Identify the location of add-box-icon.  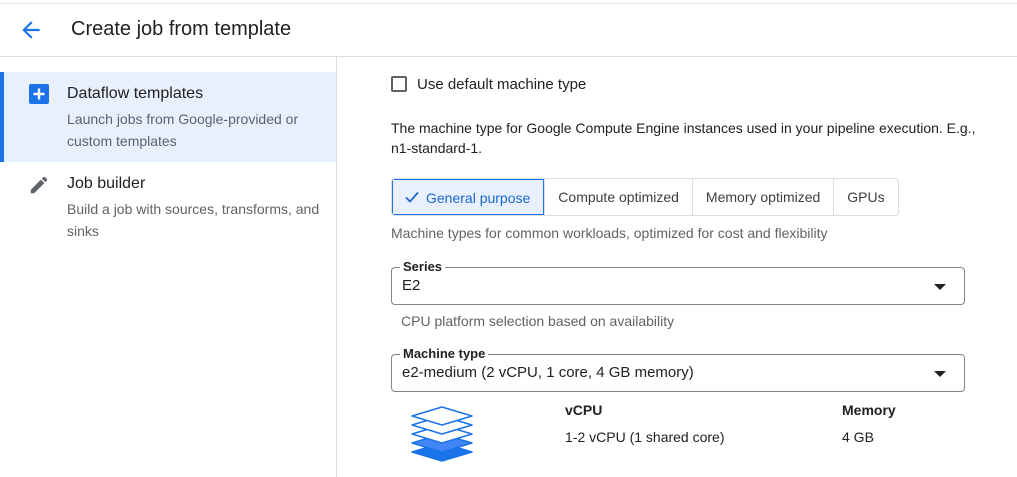
(39, 94).